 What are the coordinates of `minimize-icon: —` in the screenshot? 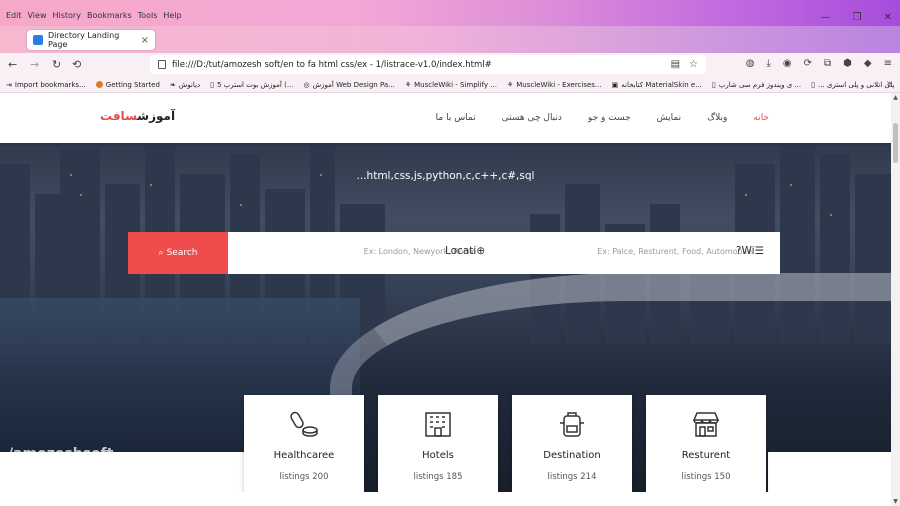 It's located at (826, 17).